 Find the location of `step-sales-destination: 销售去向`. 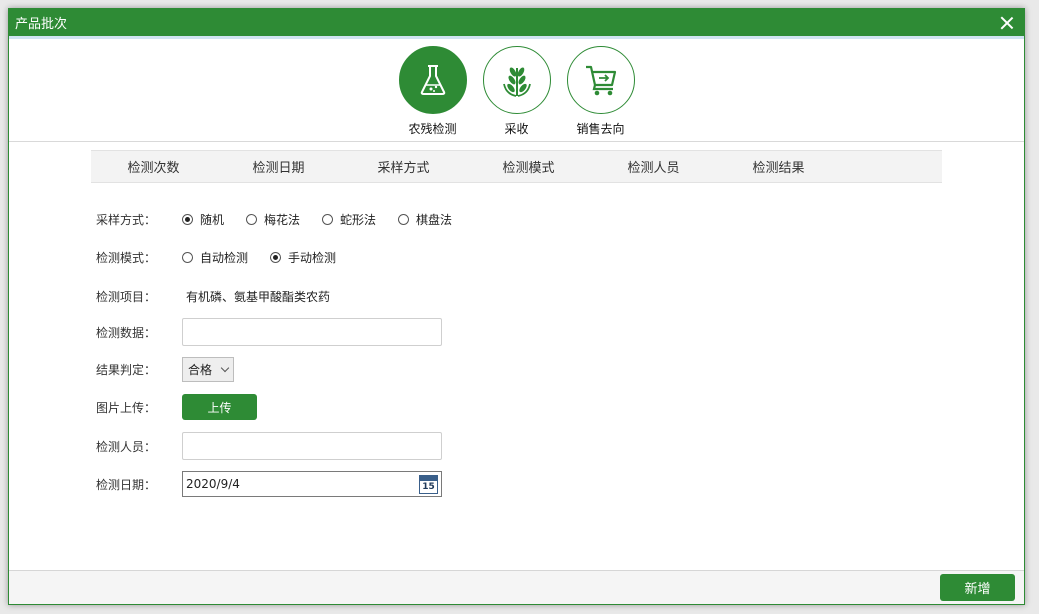

step-sales-destination: 销售去向 is located at coordinates (601, 93).